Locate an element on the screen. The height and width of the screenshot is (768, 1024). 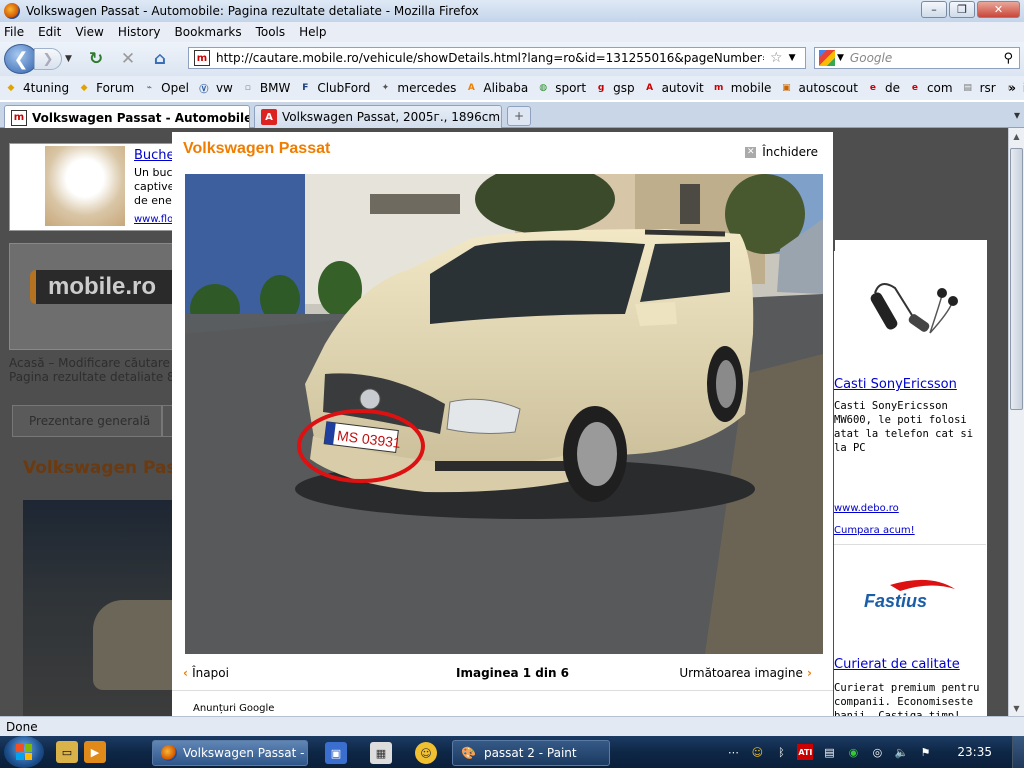
messenger-icon: ☺ is located at coordinates (426, 753).